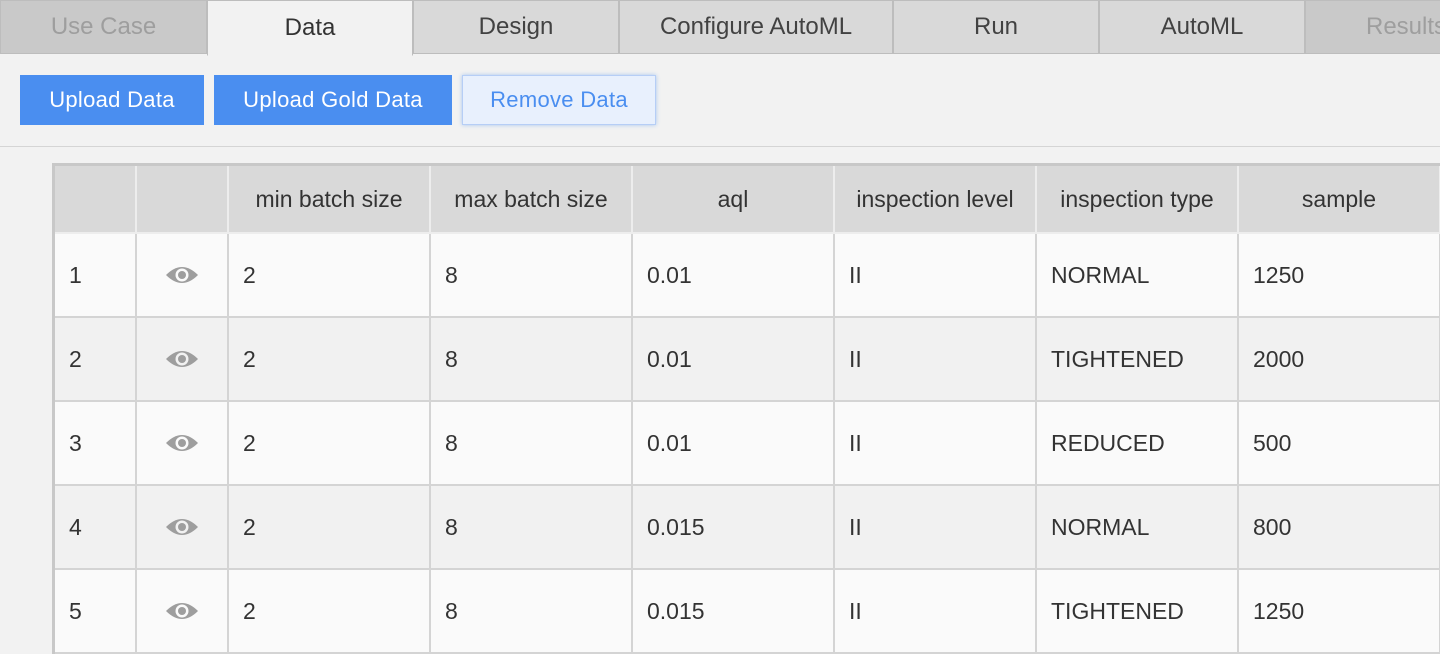 This screenshot has width=1440, height=654. I want to click on tab-run: Run, so click(996, 27).